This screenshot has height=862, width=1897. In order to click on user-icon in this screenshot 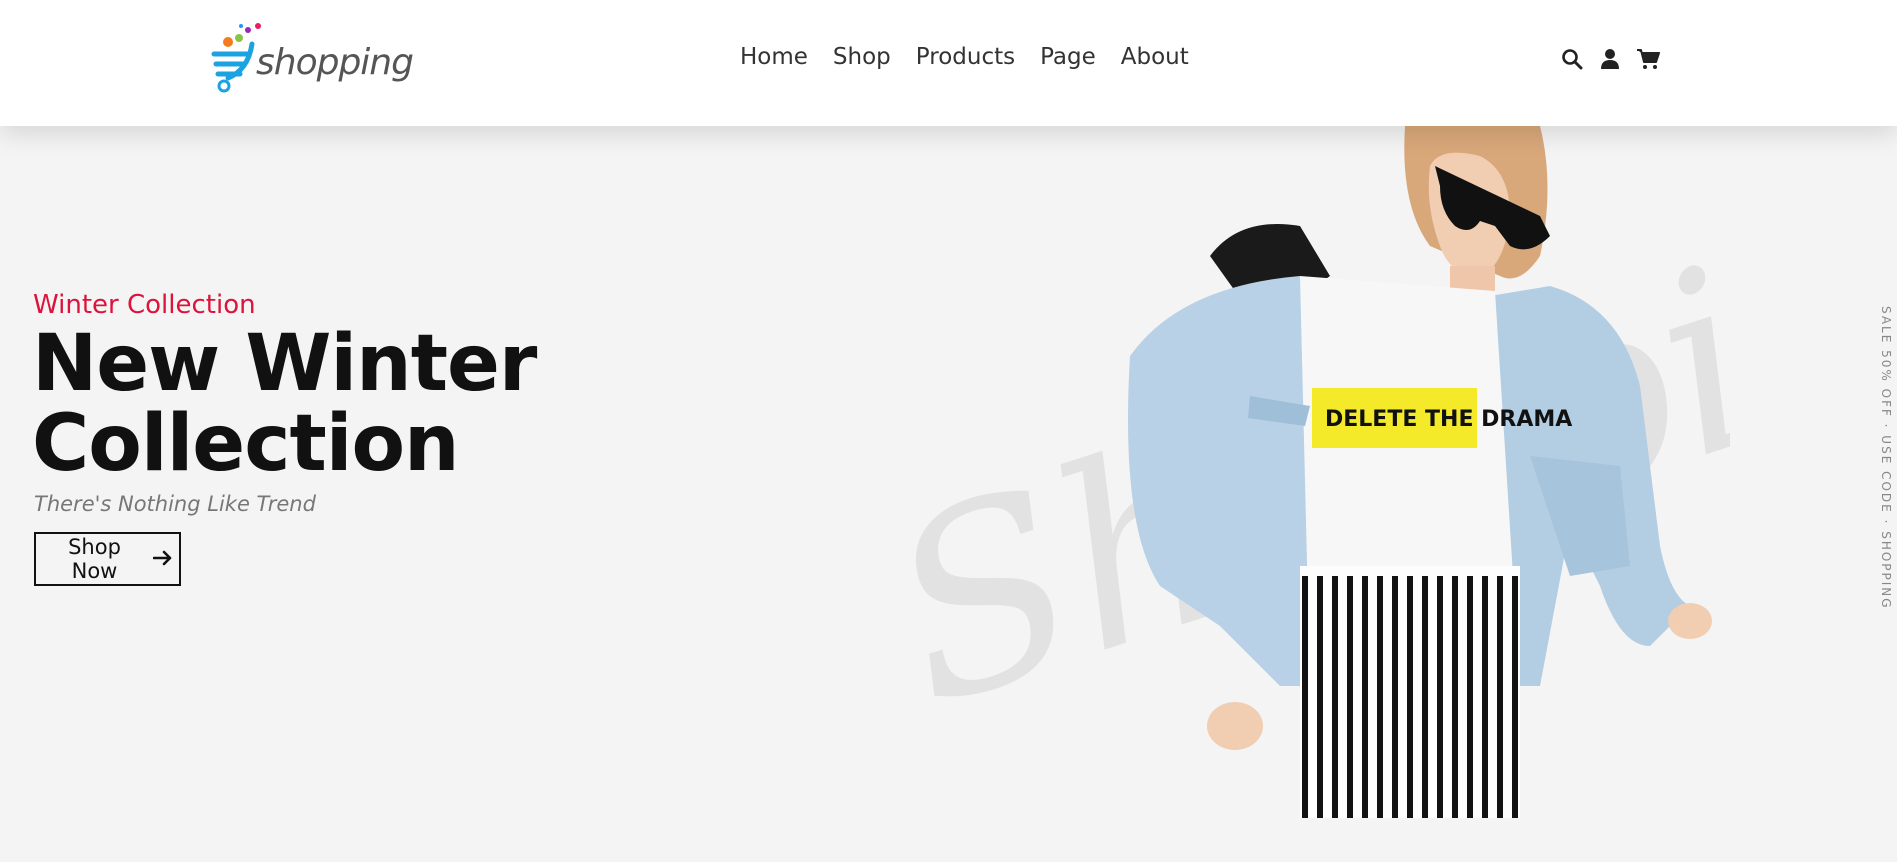, I will do `click(1610, 59)`.